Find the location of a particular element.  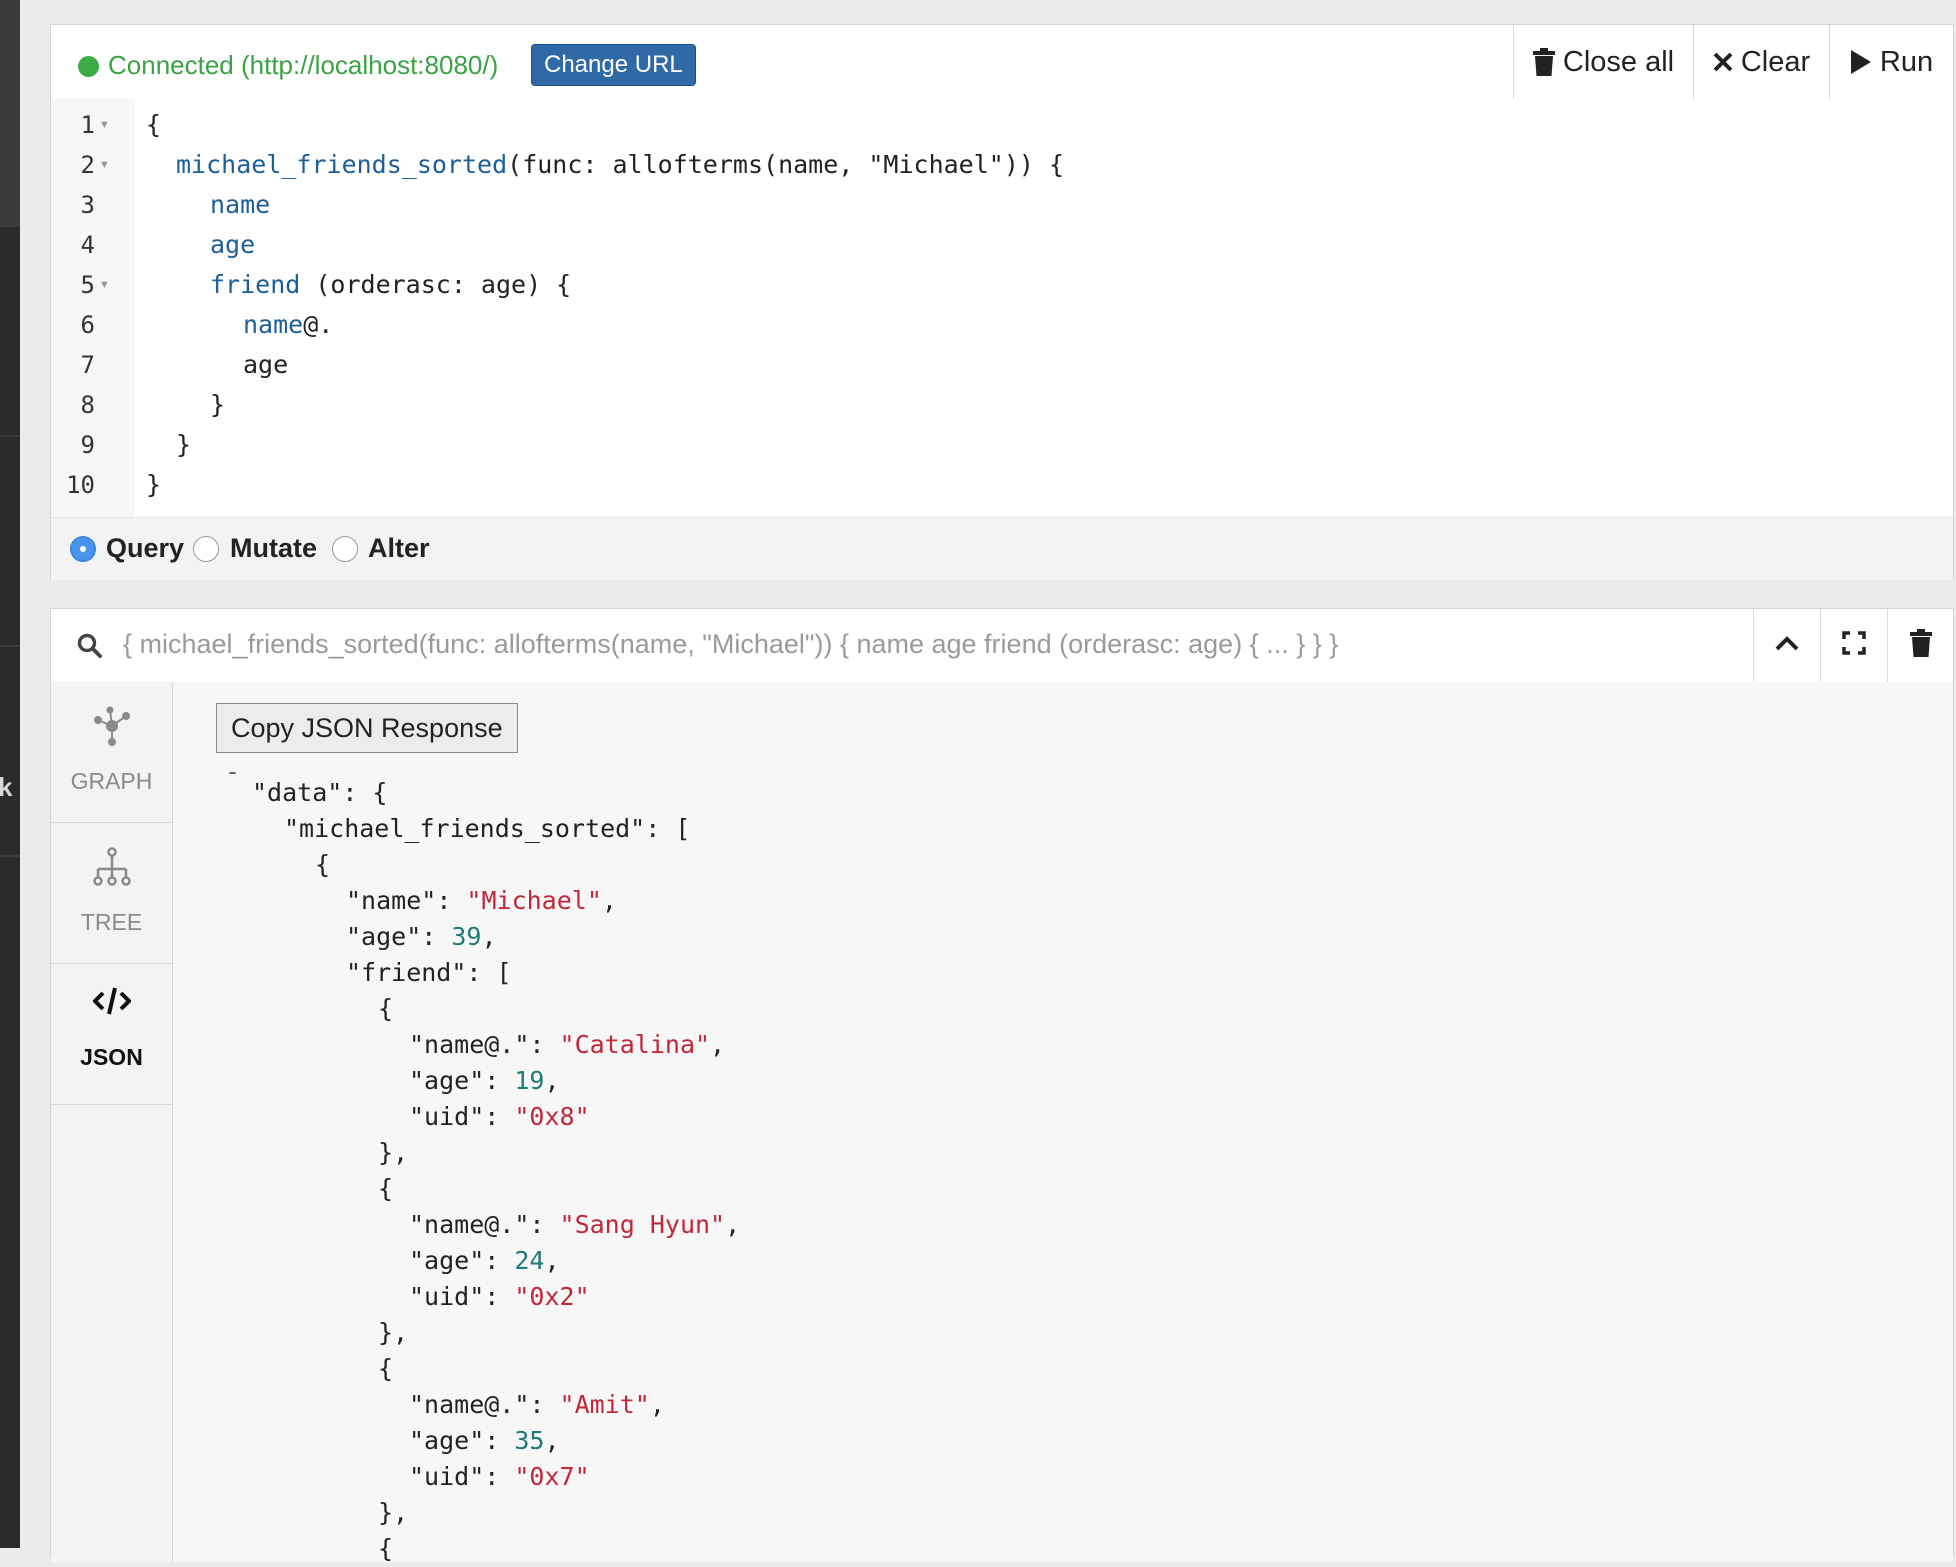

close-all-button: Close all is located at coordinates (1603, 62).